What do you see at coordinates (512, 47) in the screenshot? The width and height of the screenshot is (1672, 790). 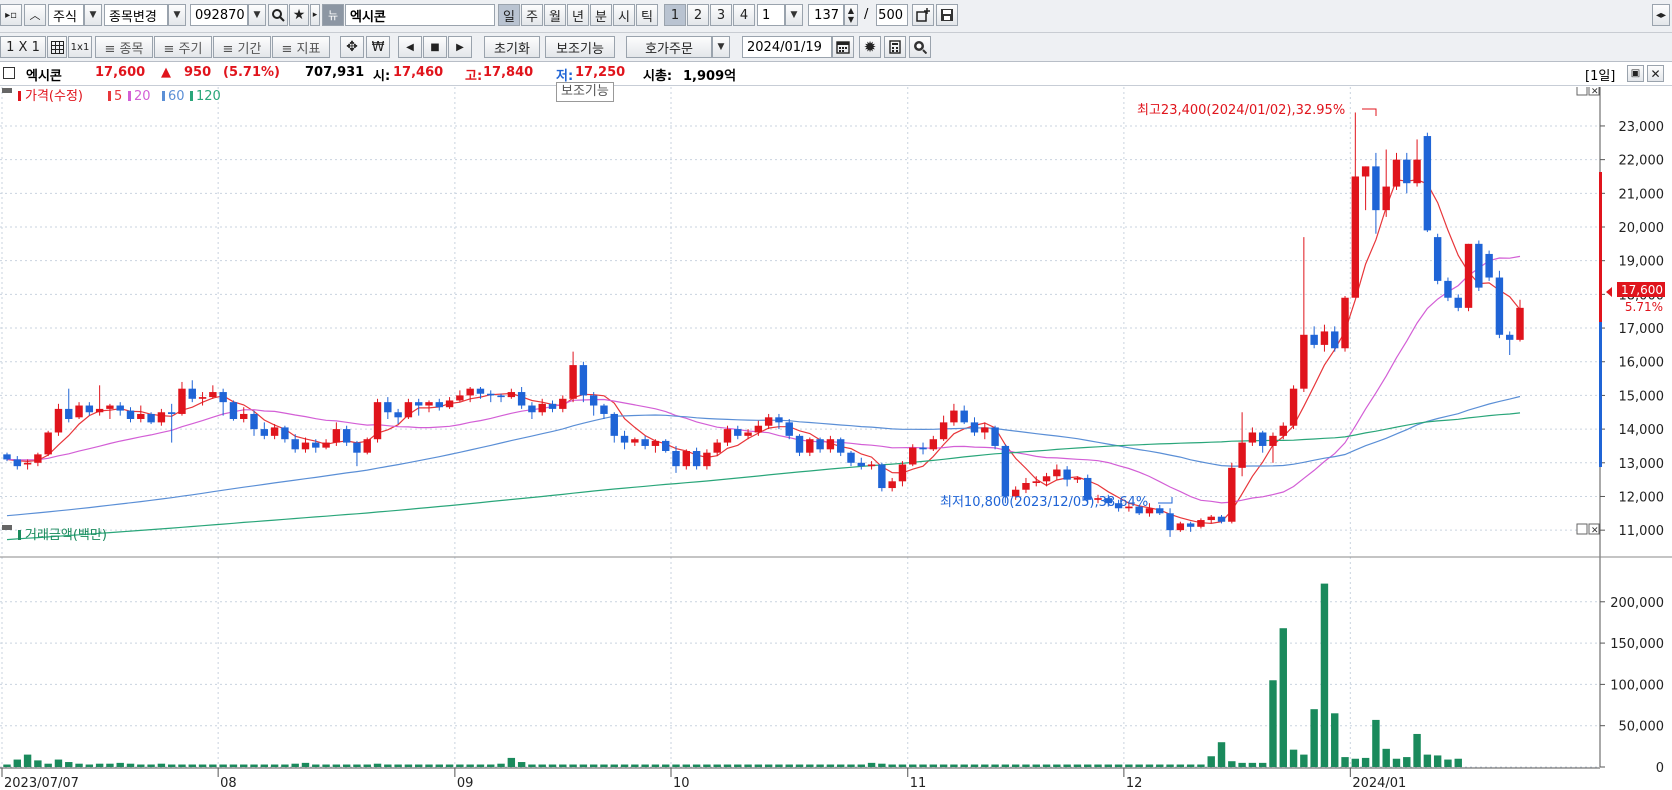 I see `reset-button: 초기화` at bounding box center [512, 47].